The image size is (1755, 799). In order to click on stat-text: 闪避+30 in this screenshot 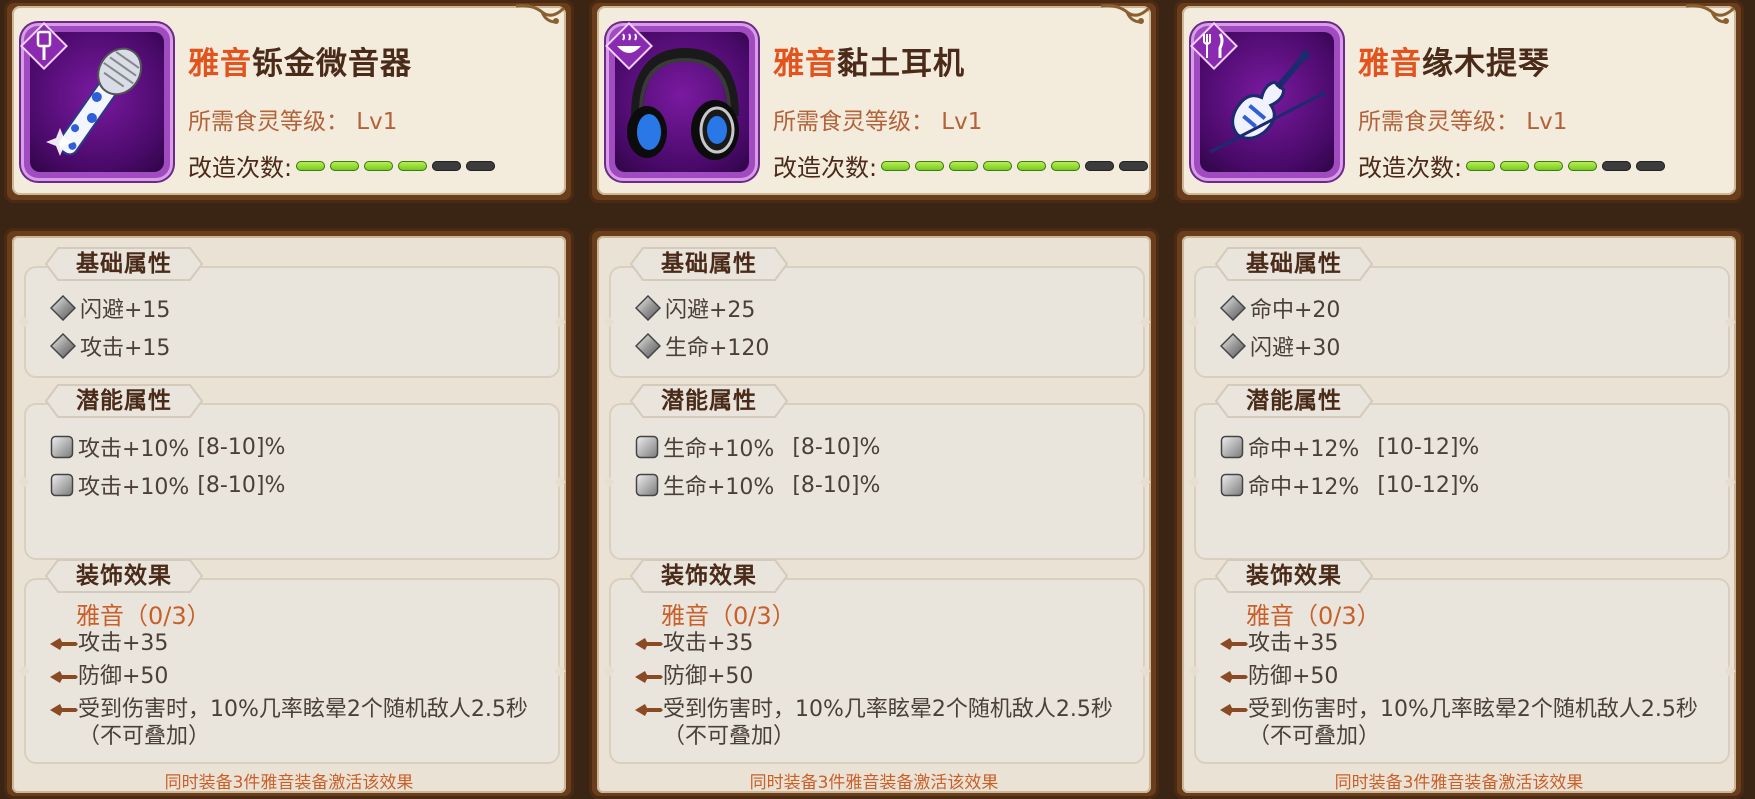, I will do `click(1295, 348)`.